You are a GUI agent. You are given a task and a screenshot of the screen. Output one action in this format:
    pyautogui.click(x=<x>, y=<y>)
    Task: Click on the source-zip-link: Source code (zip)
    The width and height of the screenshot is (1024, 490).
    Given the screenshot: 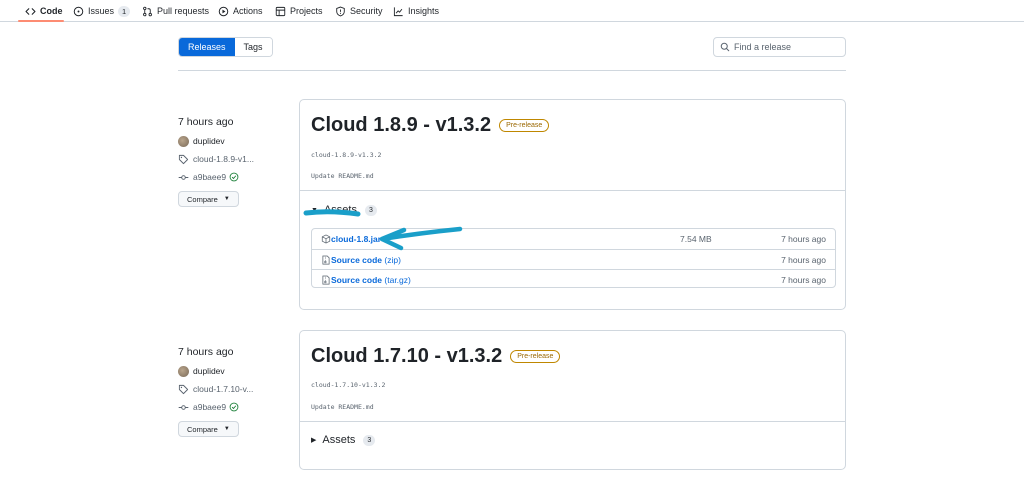 What is the action you would take?
    pyautogui.click(x=366, y=260)
    